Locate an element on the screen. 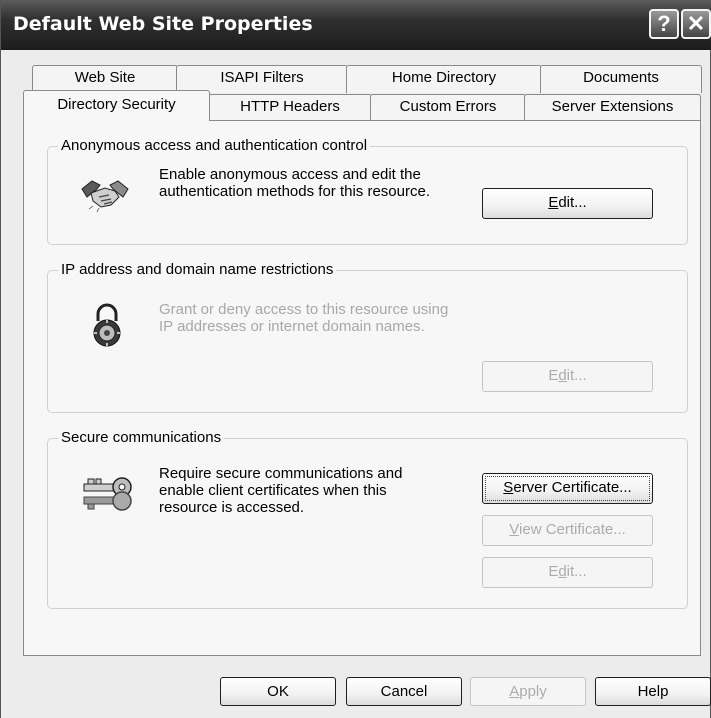 The height and width of the screenshot is (718, 711). cancel-button: Cancel is located at coordinates (404, 691).